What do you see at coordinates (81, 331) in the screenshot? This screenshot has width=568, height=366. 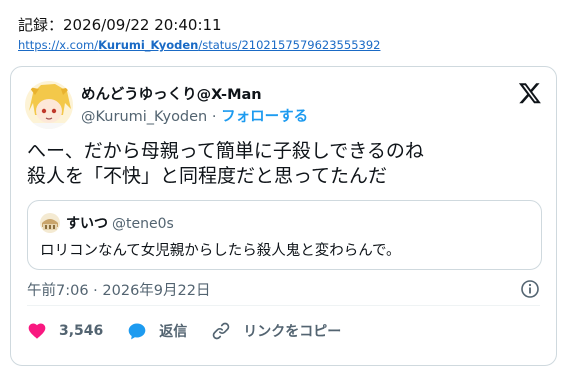 I see `like-count: 3,546` at bounding box center [81, 331].